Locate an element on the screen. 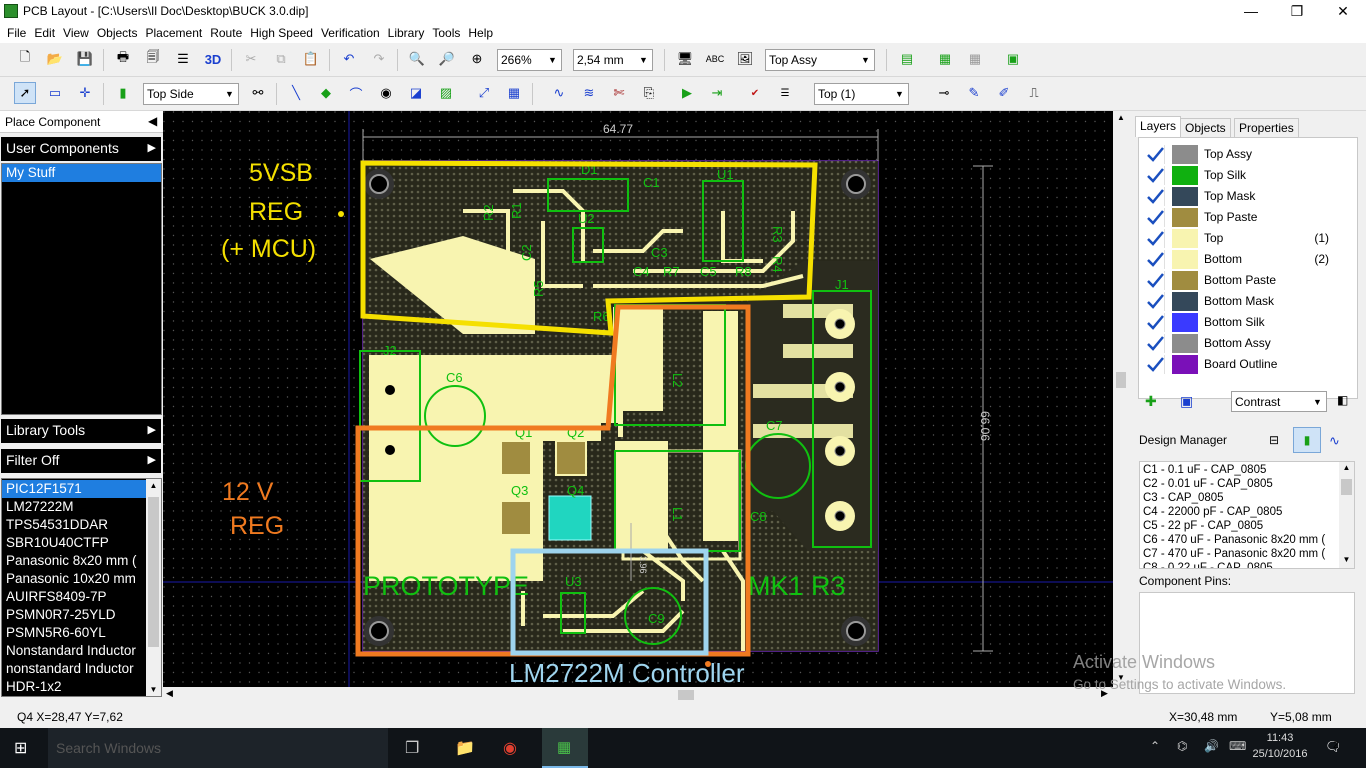 Image resolution: width=1366 pixels, height=768 pixels. menu-file: File is located at coordinates (16, 33).